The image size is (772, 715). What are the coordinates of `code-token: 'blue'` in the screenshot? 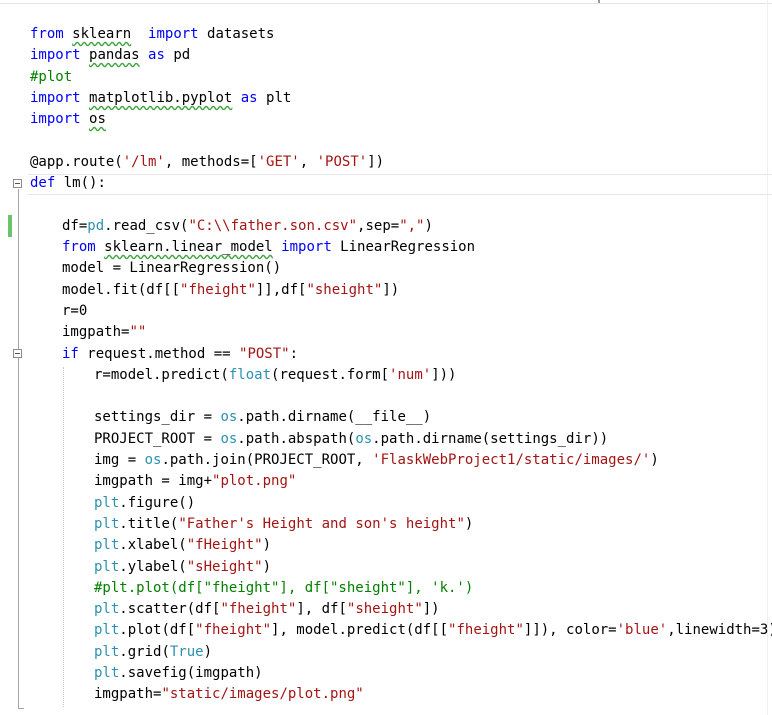 It's located at (642, 630).